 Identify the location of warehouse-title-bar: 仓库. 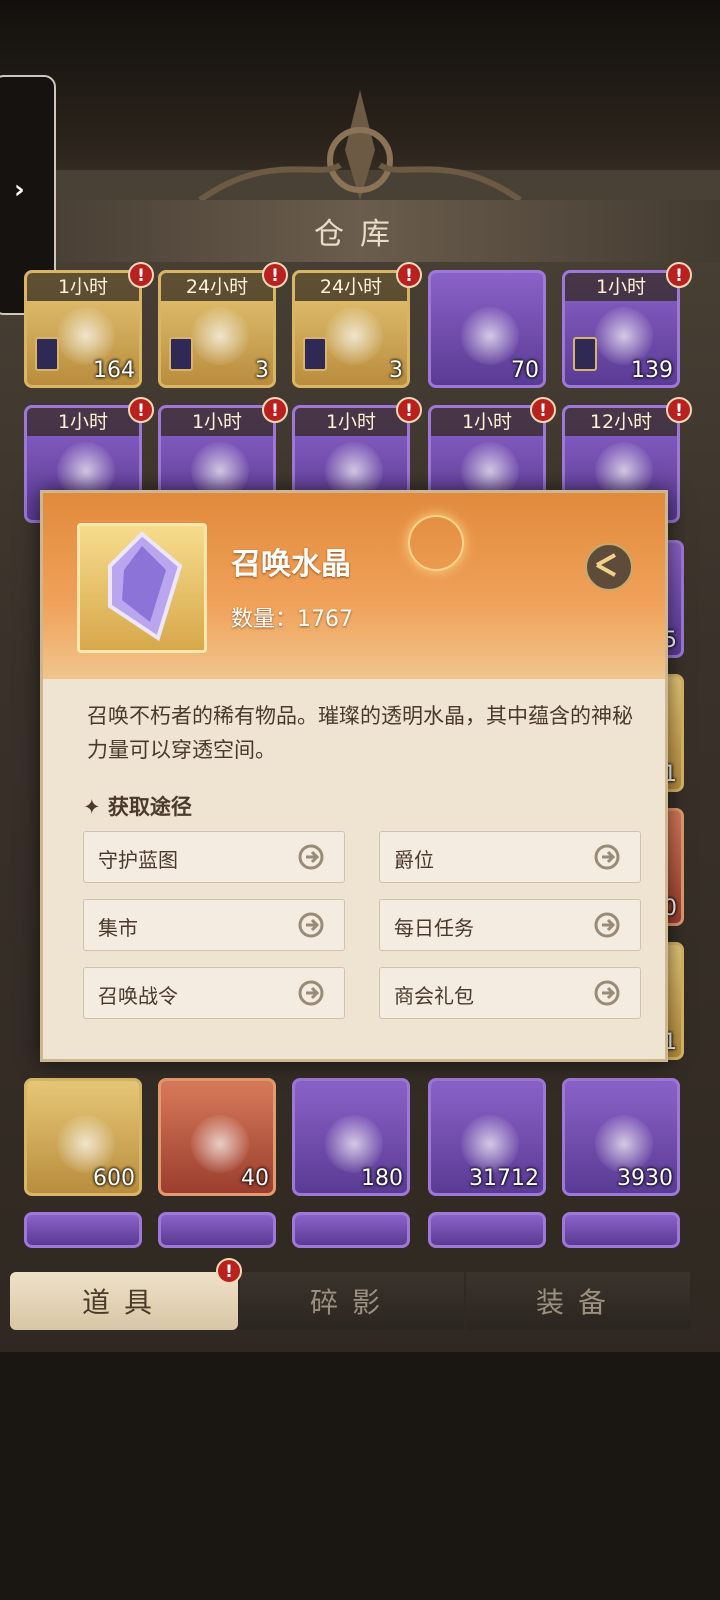
(360, 231).